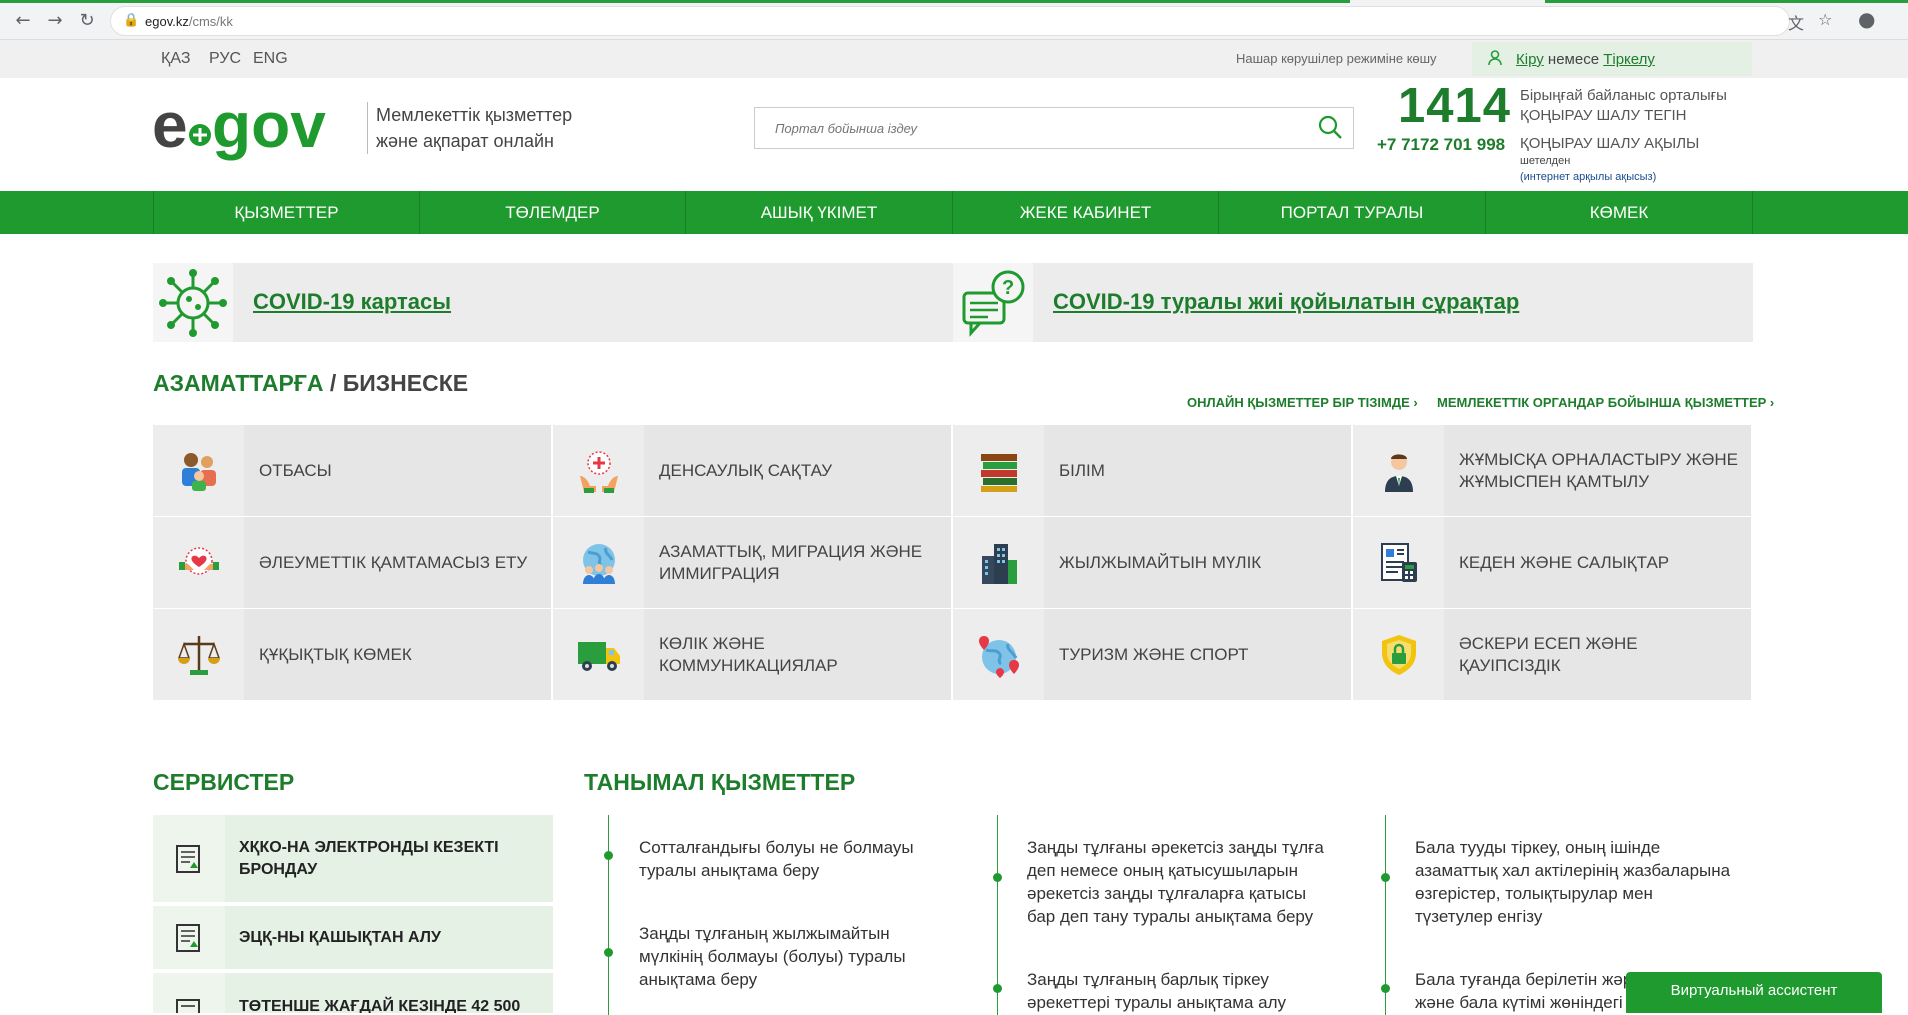 The image size is (1908, 1015). What do you see at coordinates (352, 302) in the screenshot?
I see `covid-map-link: COVID-19 картасы` at bounding box center [352, 302].